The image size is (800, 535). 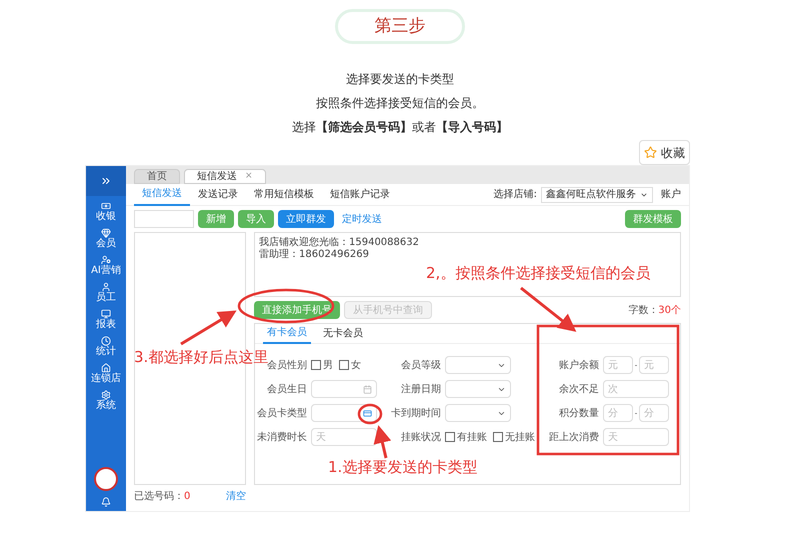 I want to click on account-label: 账户, so click(x=671, y=195).